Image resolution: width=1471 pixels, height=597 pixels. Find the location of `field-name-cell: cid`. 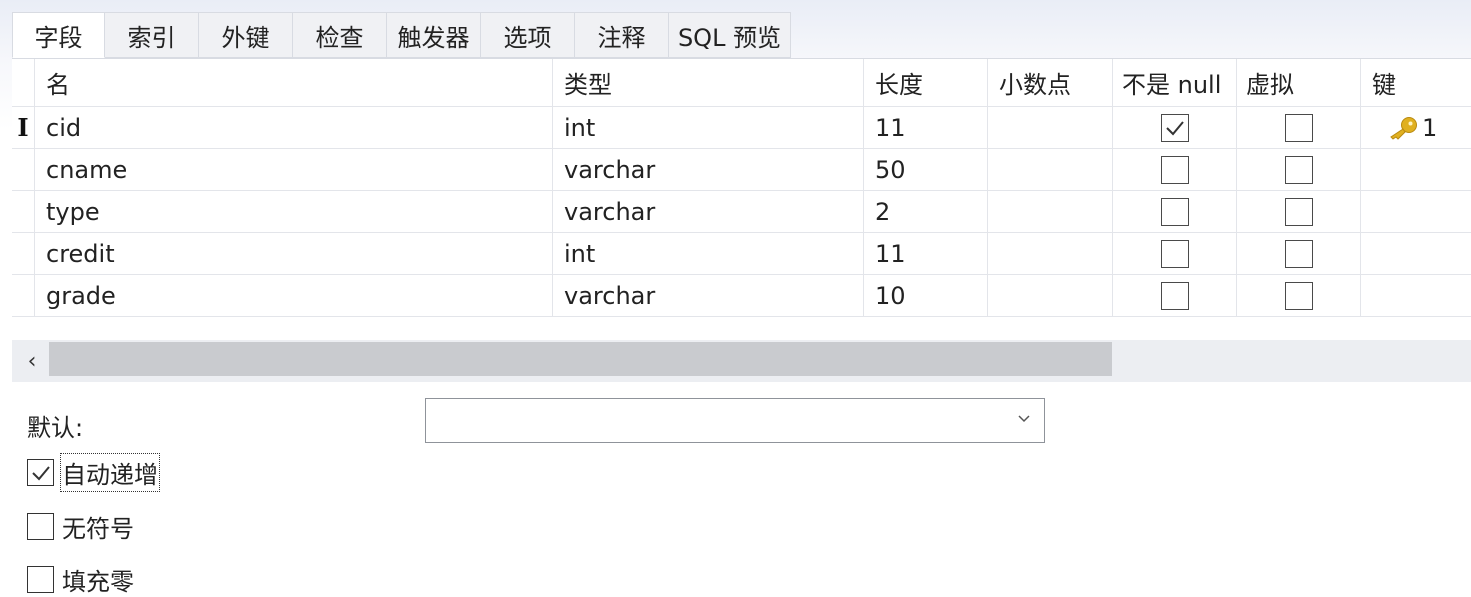

field-name-cell: cid is located at coordinates (294, 127).